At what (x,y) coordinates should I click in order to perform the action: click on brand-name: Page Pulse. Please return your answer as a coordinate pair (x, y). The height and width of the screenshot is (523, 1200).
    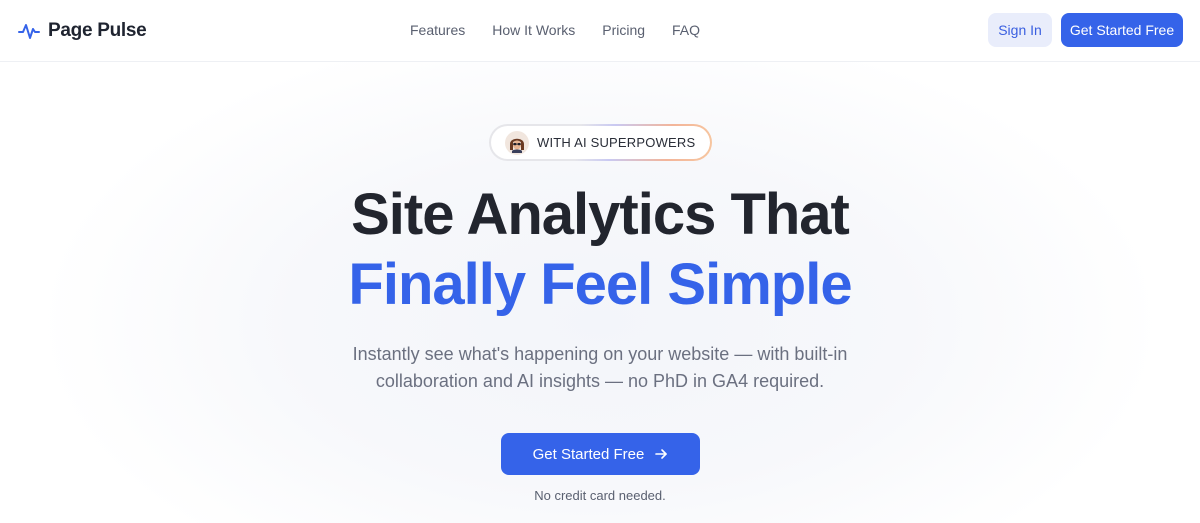
    Looking at the image, I should click on (97, 30).